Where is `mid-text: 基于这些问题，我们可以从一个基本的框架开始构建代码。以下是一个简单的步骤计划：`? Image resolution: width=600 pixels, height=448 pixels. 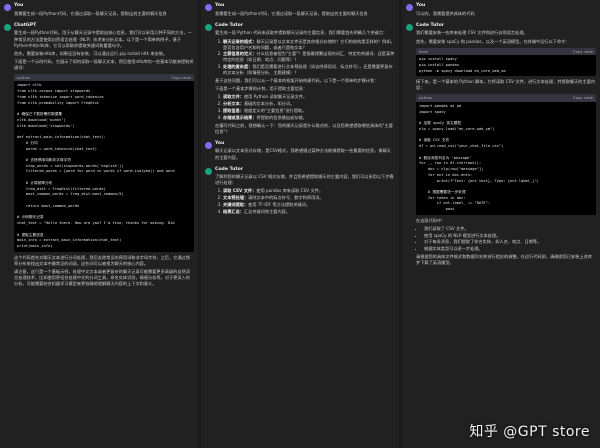
mid-text: 基于这些问题，我们可以从一个基本的框架开始构建代码。以下是一个简单的步骤计划： is located at coordinates (297, 81).